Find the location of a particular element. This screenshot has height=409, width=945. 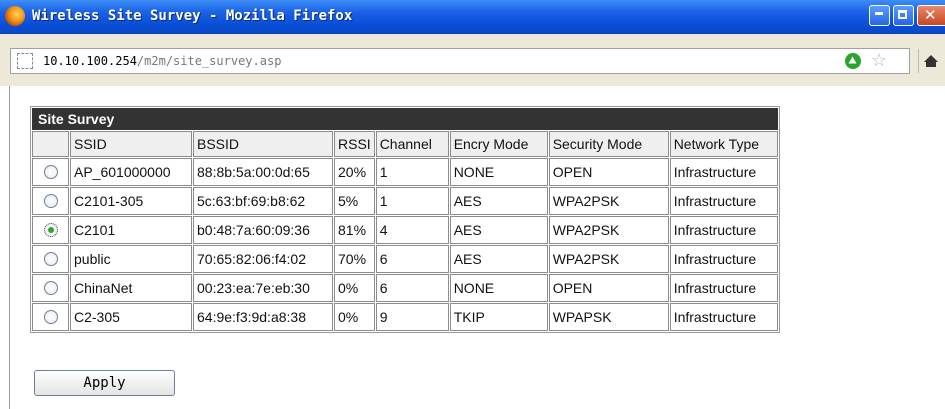

ssid-cell: C2101 is located at coordinates (131, 230).